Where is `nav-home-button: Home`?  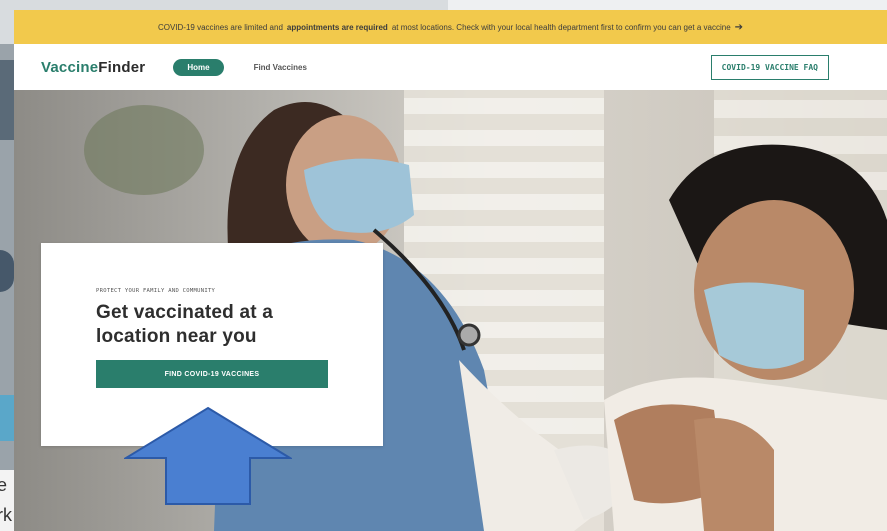
nav-home-button: Home is located at coordinates (198, 67).